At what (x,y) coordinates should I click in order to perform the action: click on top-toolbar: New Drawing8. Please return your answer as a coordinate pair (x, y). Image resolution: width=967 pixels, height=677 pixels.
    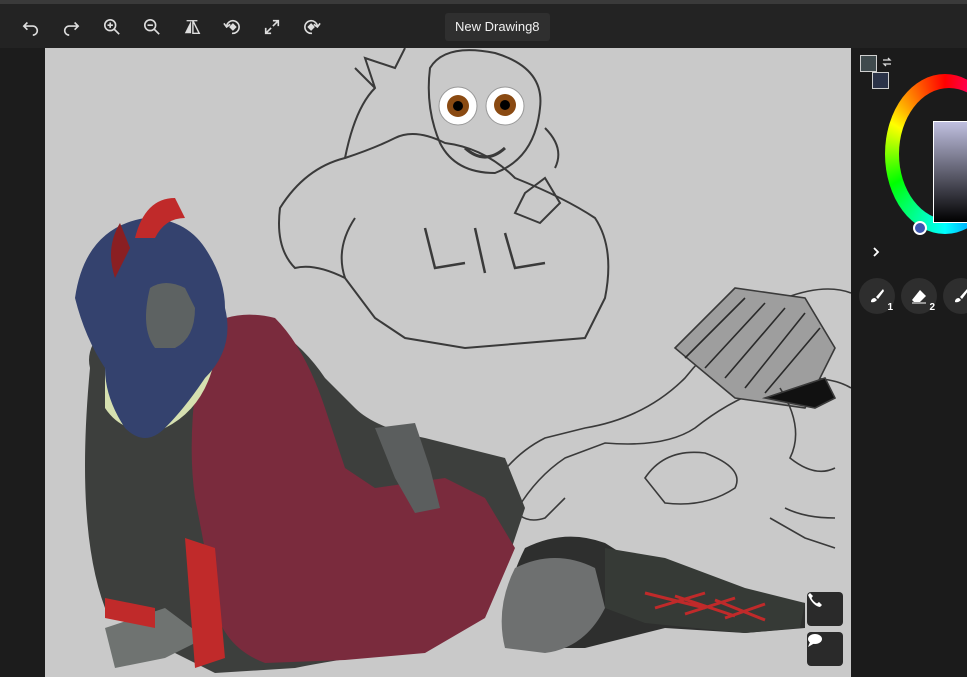
    Looking at the image, I should click on (483, 24).